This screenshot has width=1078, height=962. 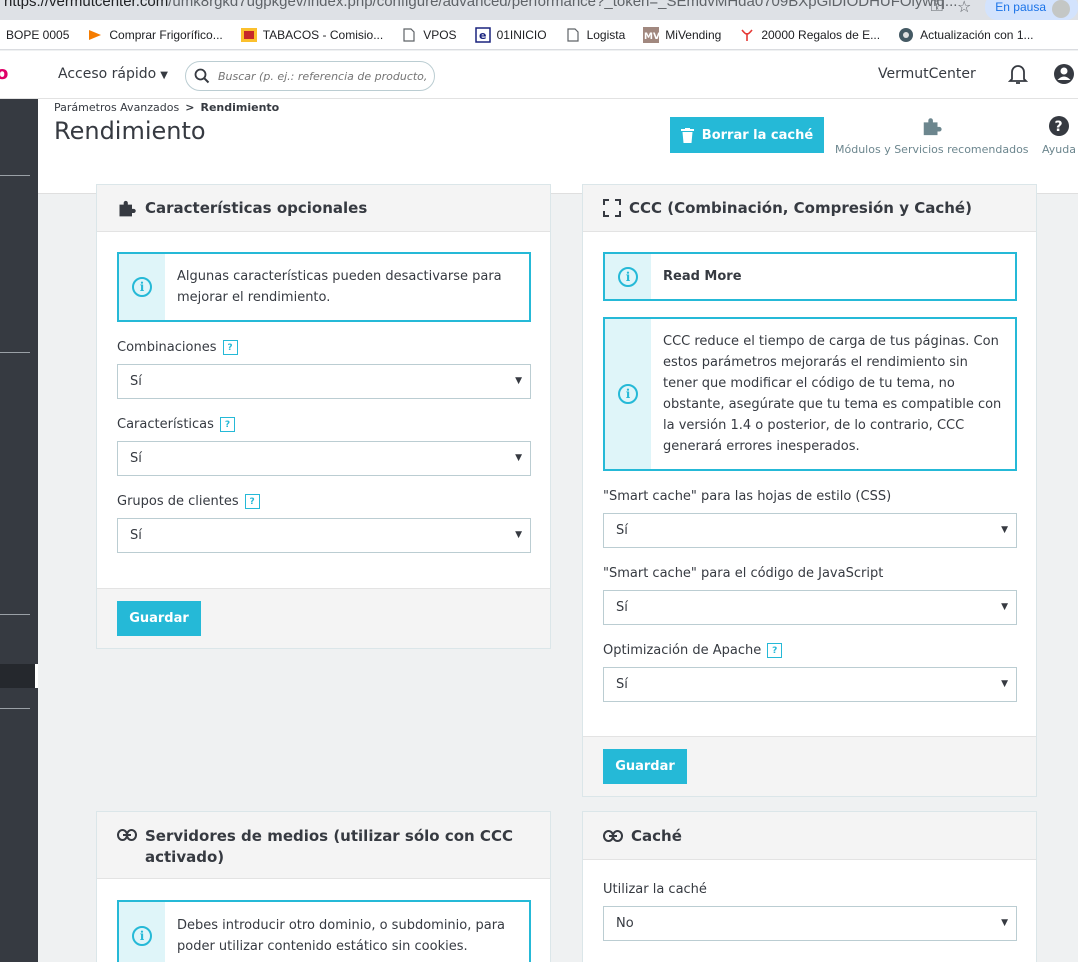 I want to click on breadcrumb-current: Rendimiento, so click(x=240, y=107).